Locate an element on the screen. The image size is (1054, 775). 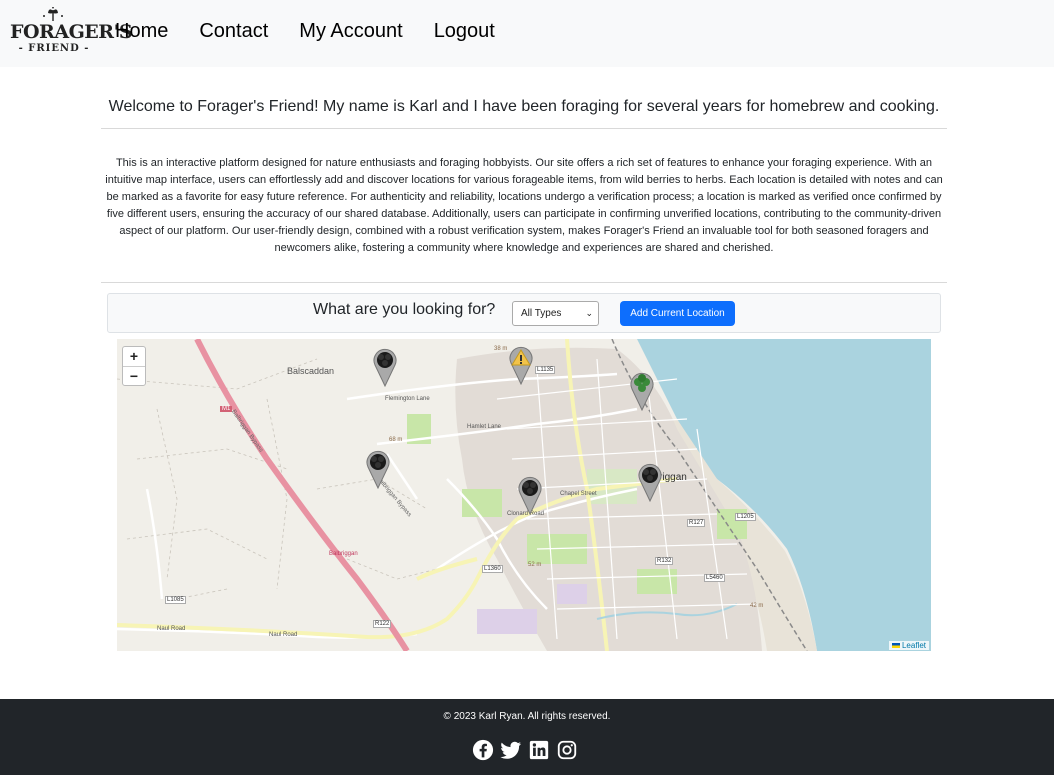
nav-logout: Logout is located at coordinates (464, 31).